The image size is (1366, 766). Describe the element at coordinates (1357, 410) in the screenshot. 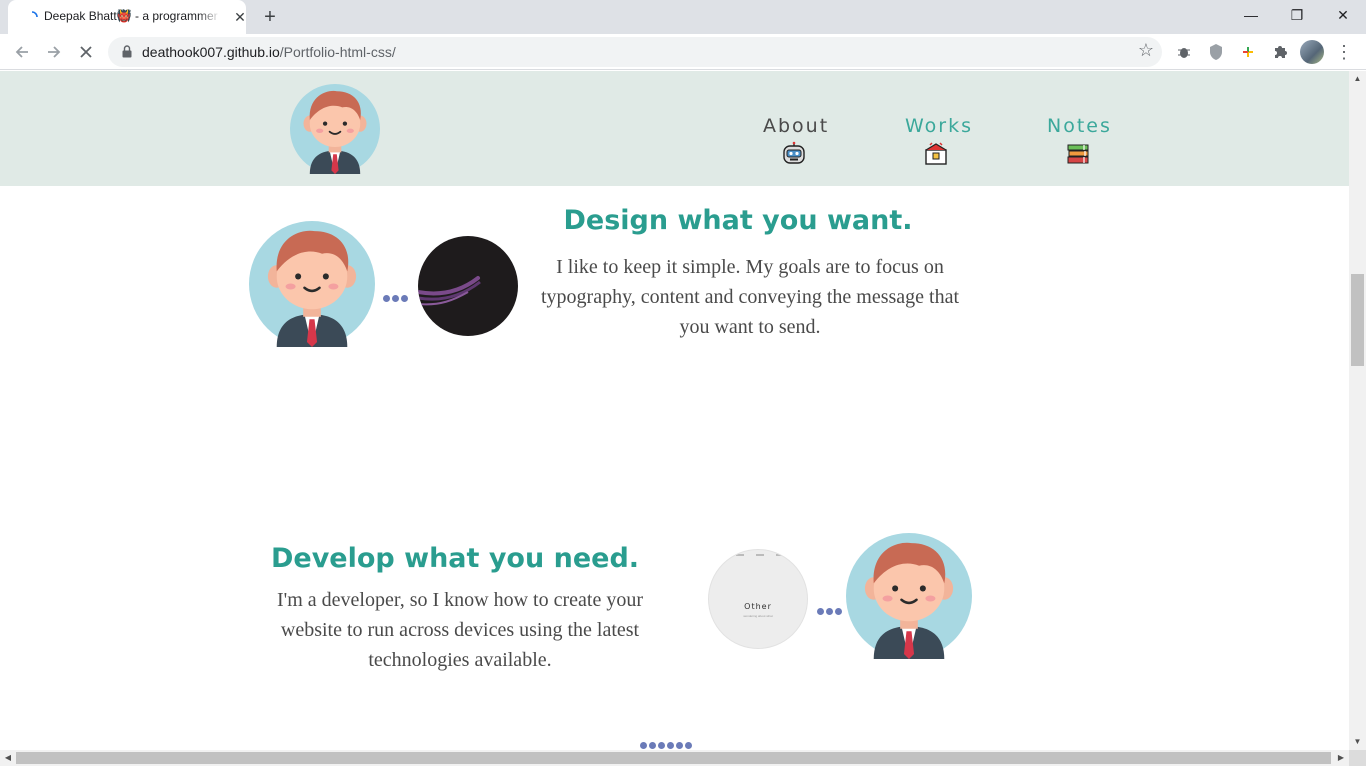

I see `vertical-scrollbar: ▲ ▼` at that location.